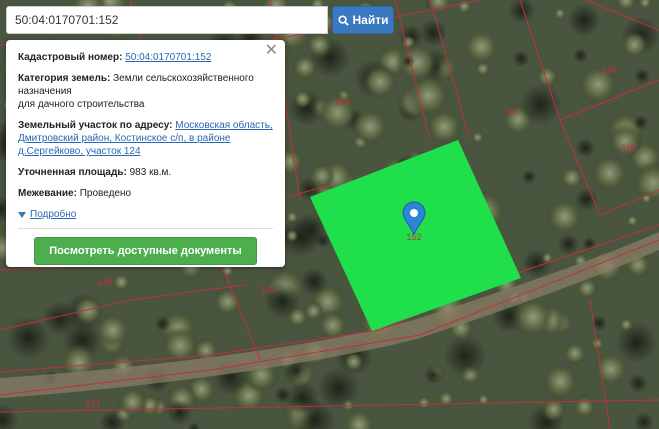  Describe the element at coordinates (145, 214) in the screenshot. I see `more-toggle: Подробно` at that location.